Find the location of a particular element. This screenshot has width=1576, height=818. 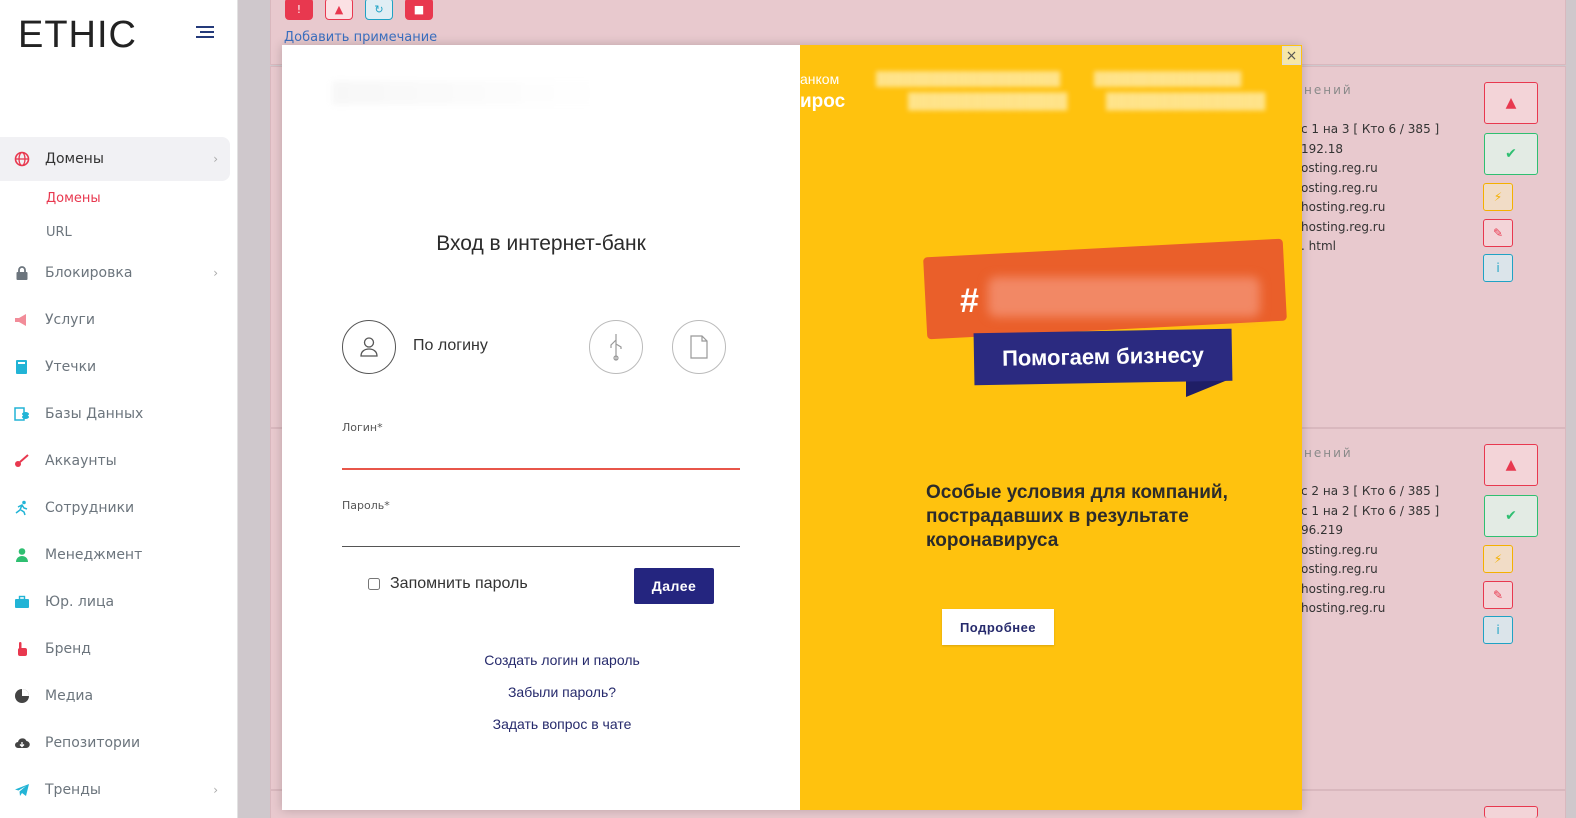

notify-button is located at coordinates (1511, 812).